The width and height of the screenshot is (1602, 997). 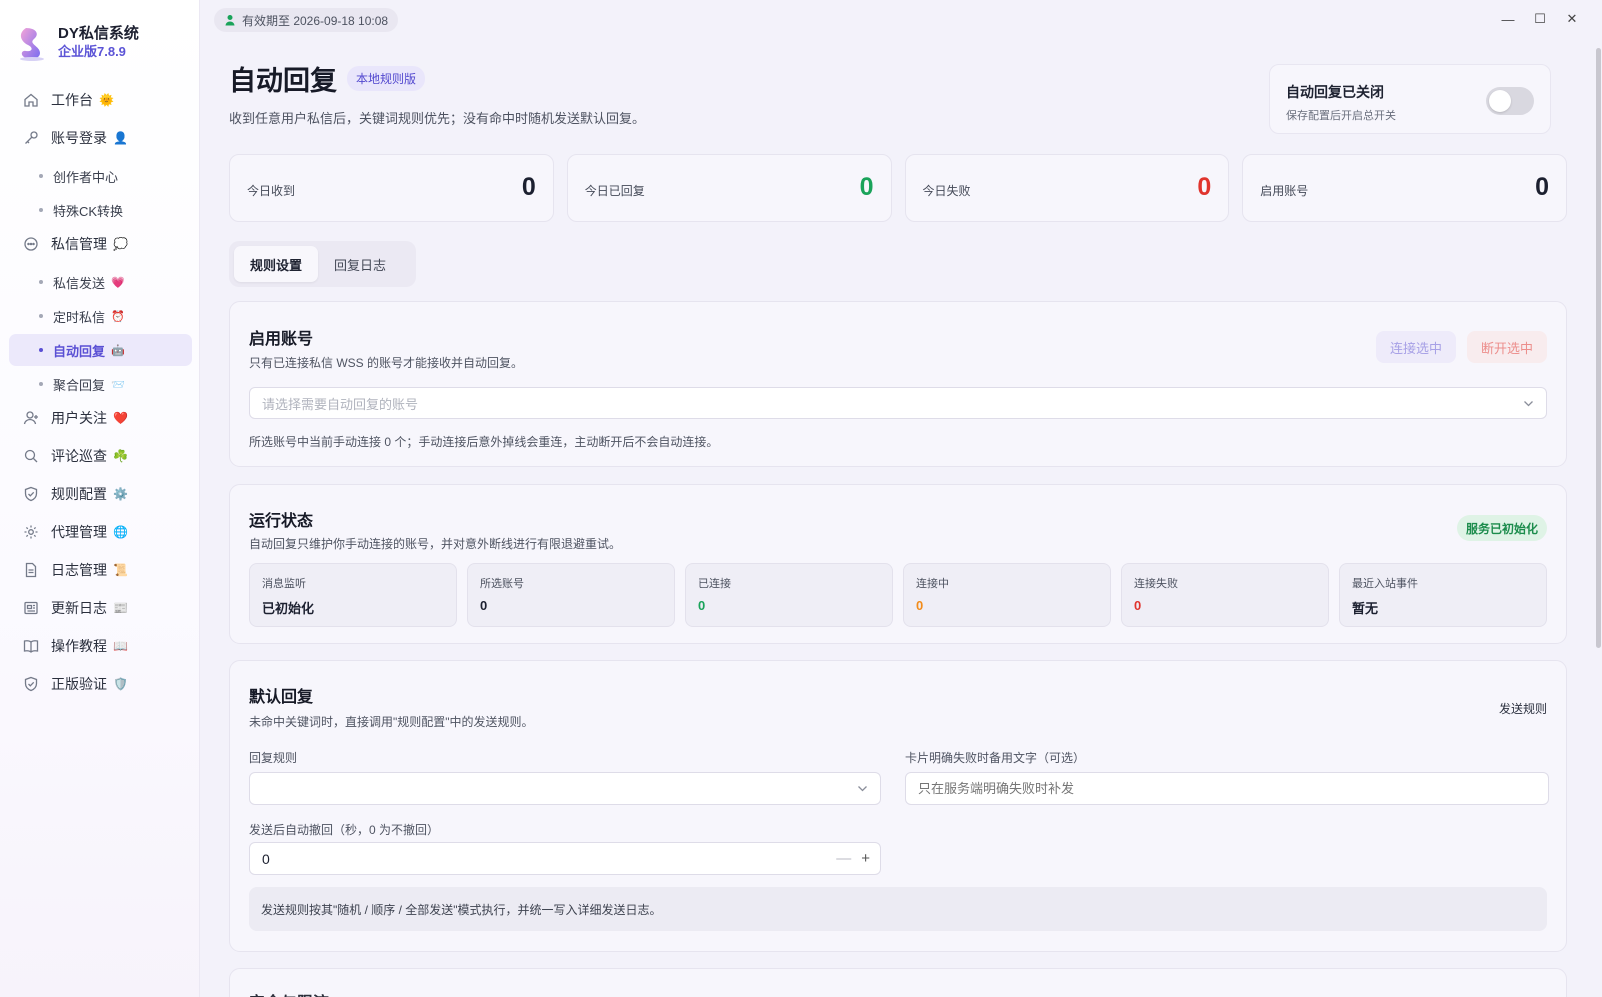 I want to click on sidebar-item-message-send: 私信发送 💗, so click(x=100, y=282).